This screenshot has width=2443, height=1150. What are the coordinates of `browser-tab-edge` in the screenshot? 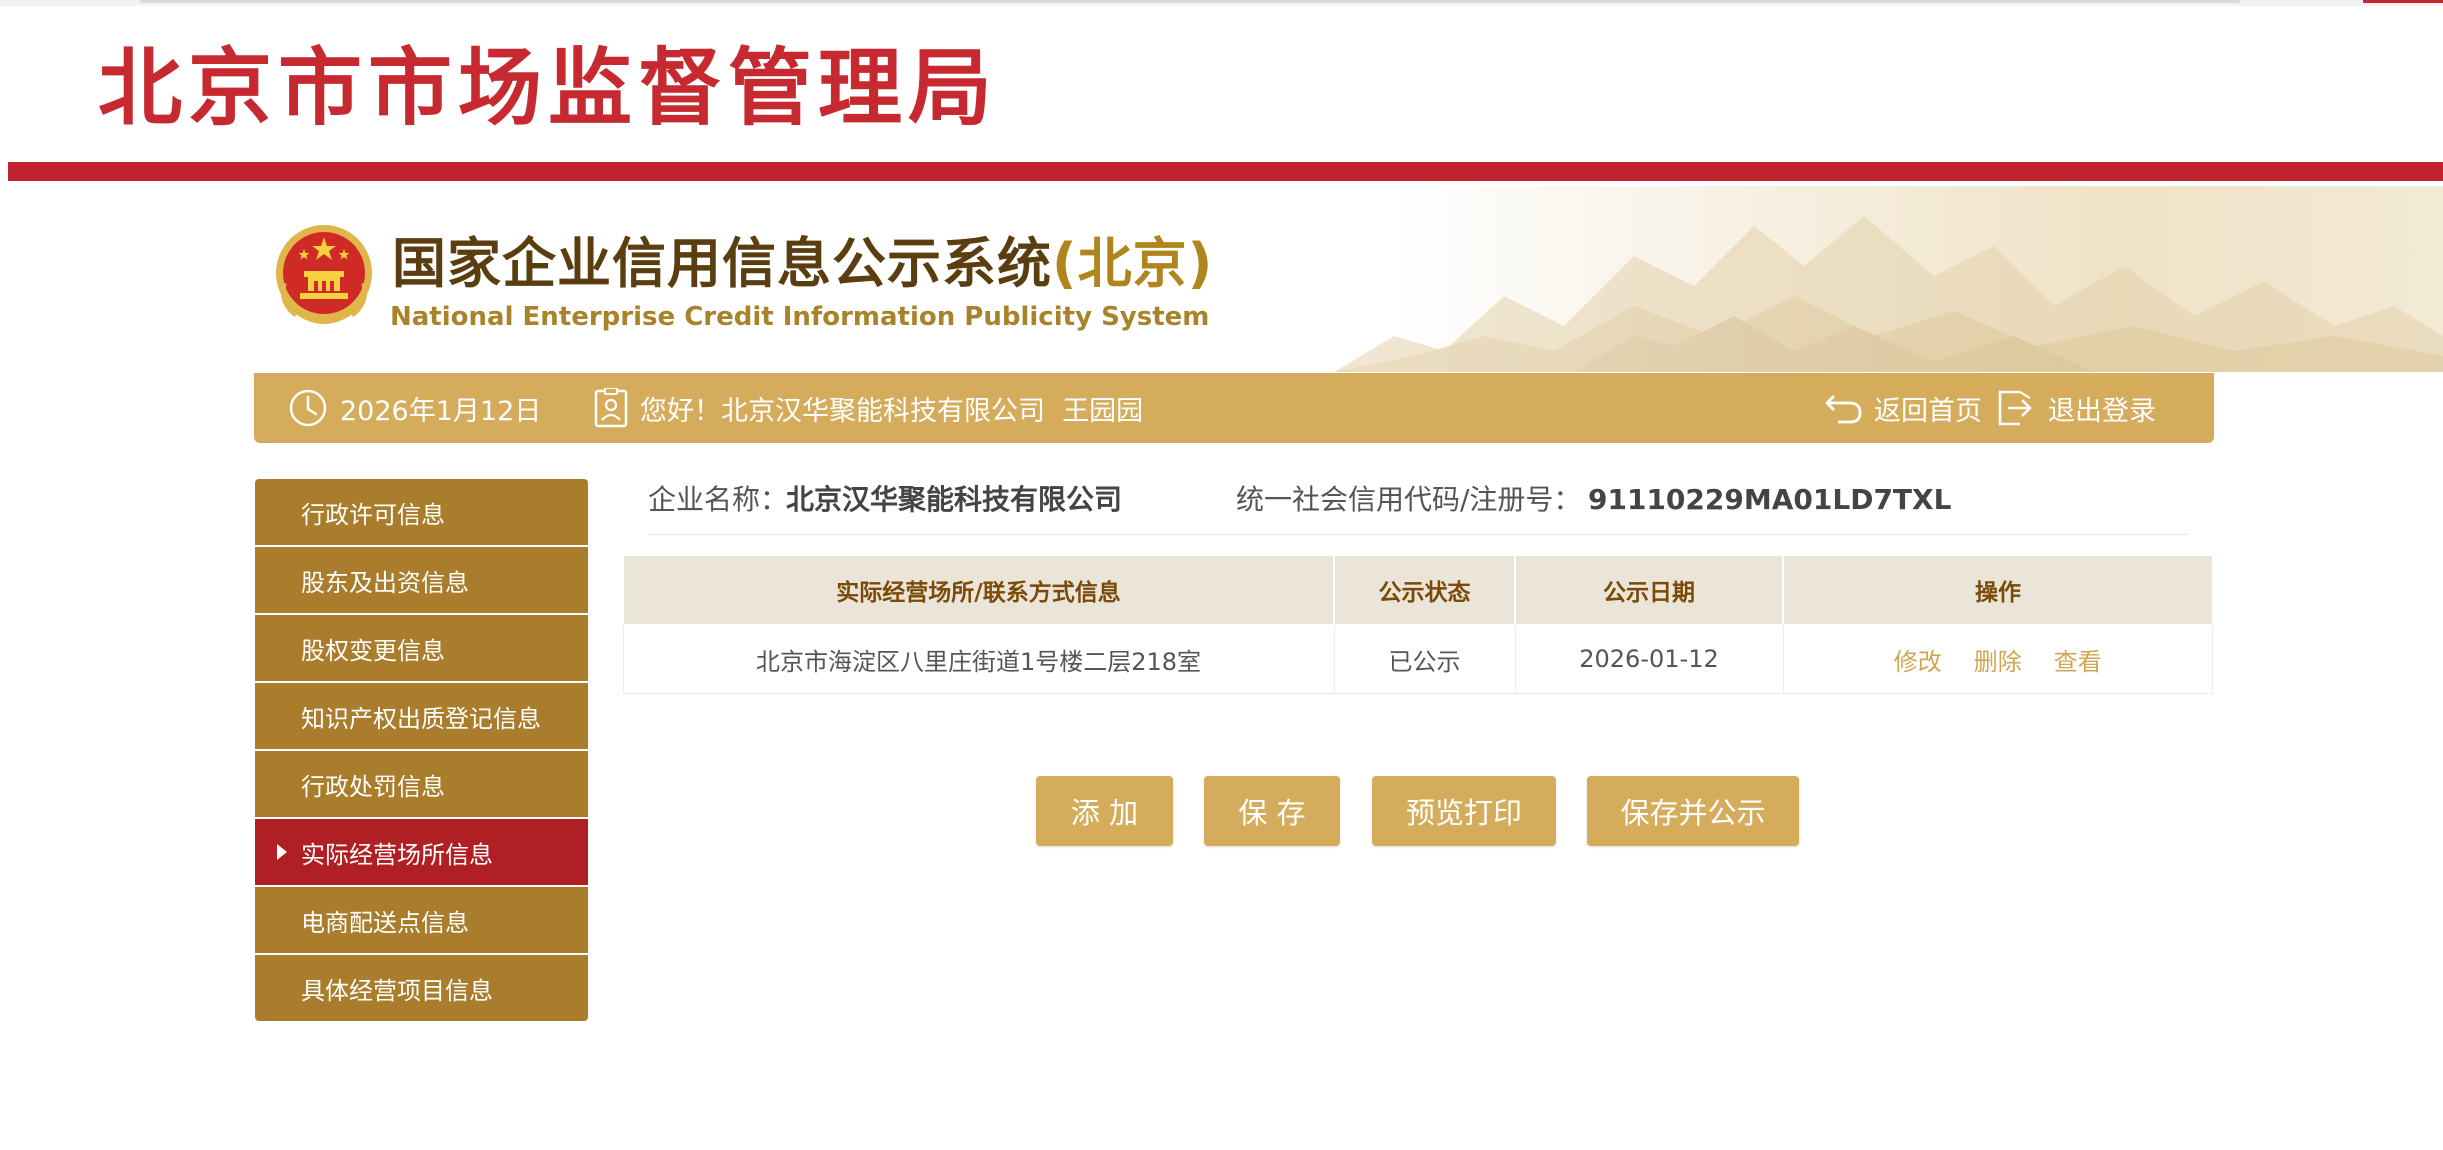 It's located at (2403, 1).